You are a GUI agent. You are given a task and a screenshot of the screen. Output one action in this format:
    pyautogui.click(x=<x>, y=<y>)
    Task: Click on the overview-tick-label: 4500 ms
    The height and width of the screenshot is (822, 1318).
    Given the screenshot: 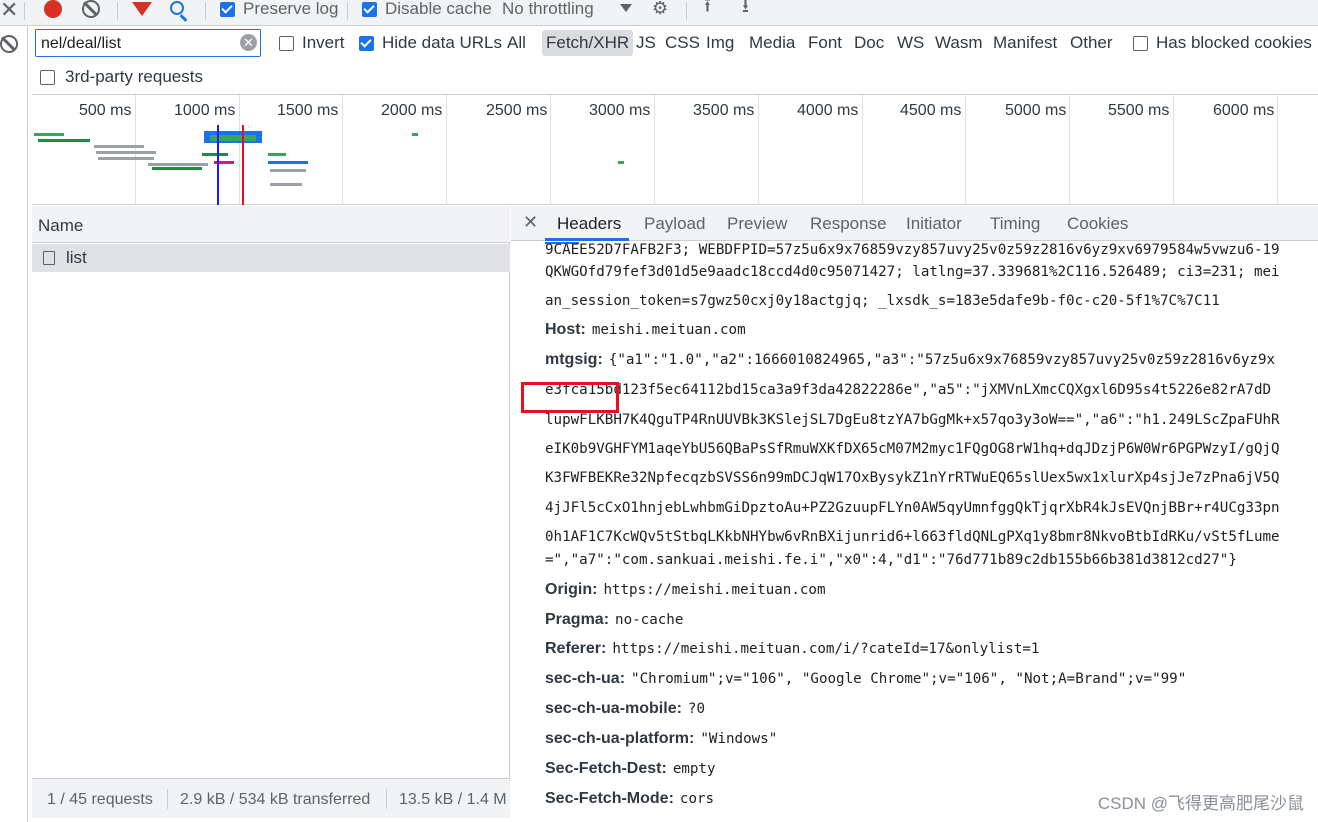 What is the action you would take?
    pyautogui.click(x=931, y=110)
    